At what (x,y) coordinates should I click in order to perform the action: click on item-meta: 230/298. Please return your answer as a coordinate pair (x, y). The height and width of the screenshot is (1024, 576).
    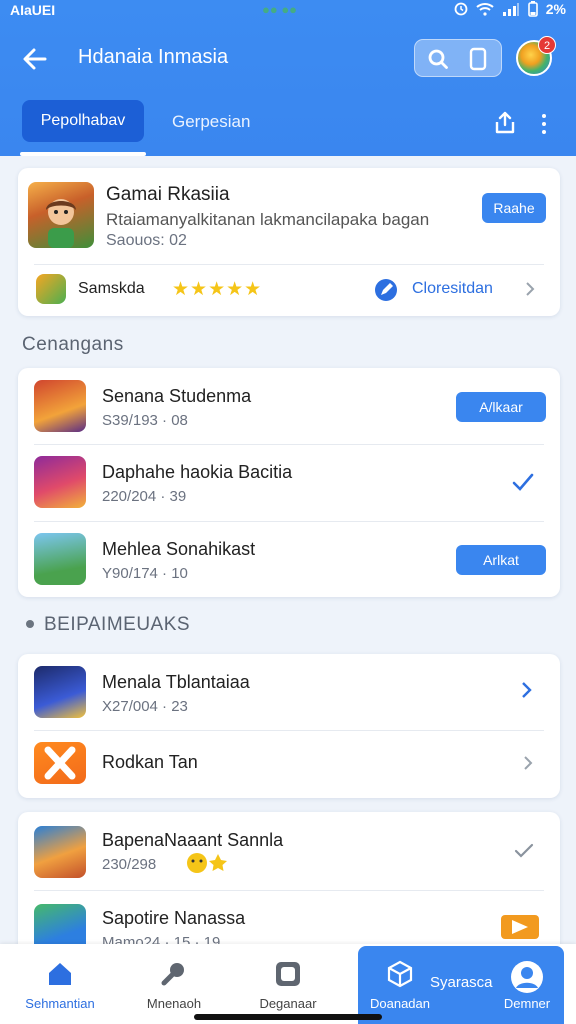
    Looking at the image, I should click on (129, 864).